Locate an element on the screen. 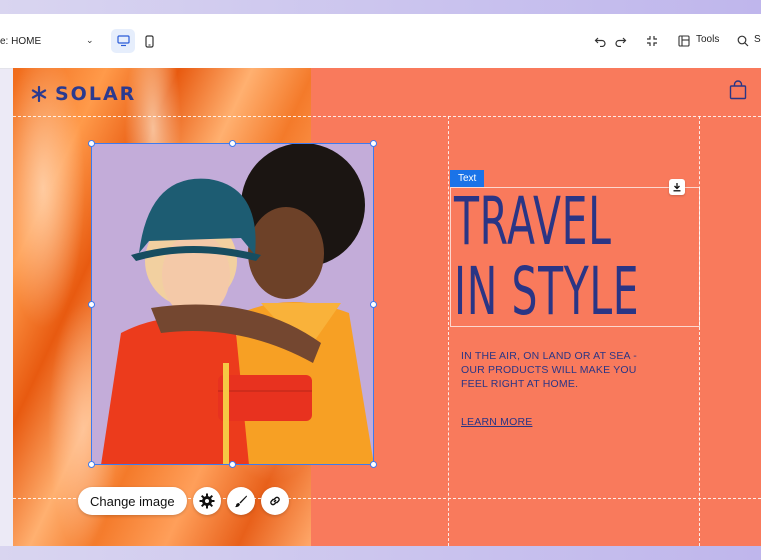 The image size is (761, 560). redo-icon is located at coordinates (620, 42).